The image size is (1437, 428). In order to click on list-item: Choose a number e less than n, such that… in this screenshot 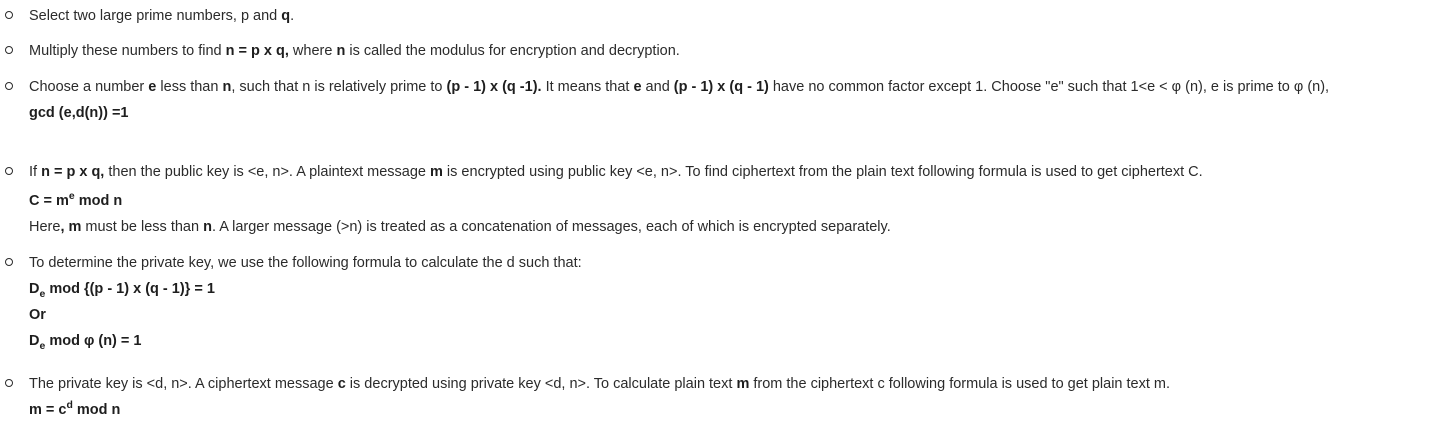, I will do `click(720, 100)`.